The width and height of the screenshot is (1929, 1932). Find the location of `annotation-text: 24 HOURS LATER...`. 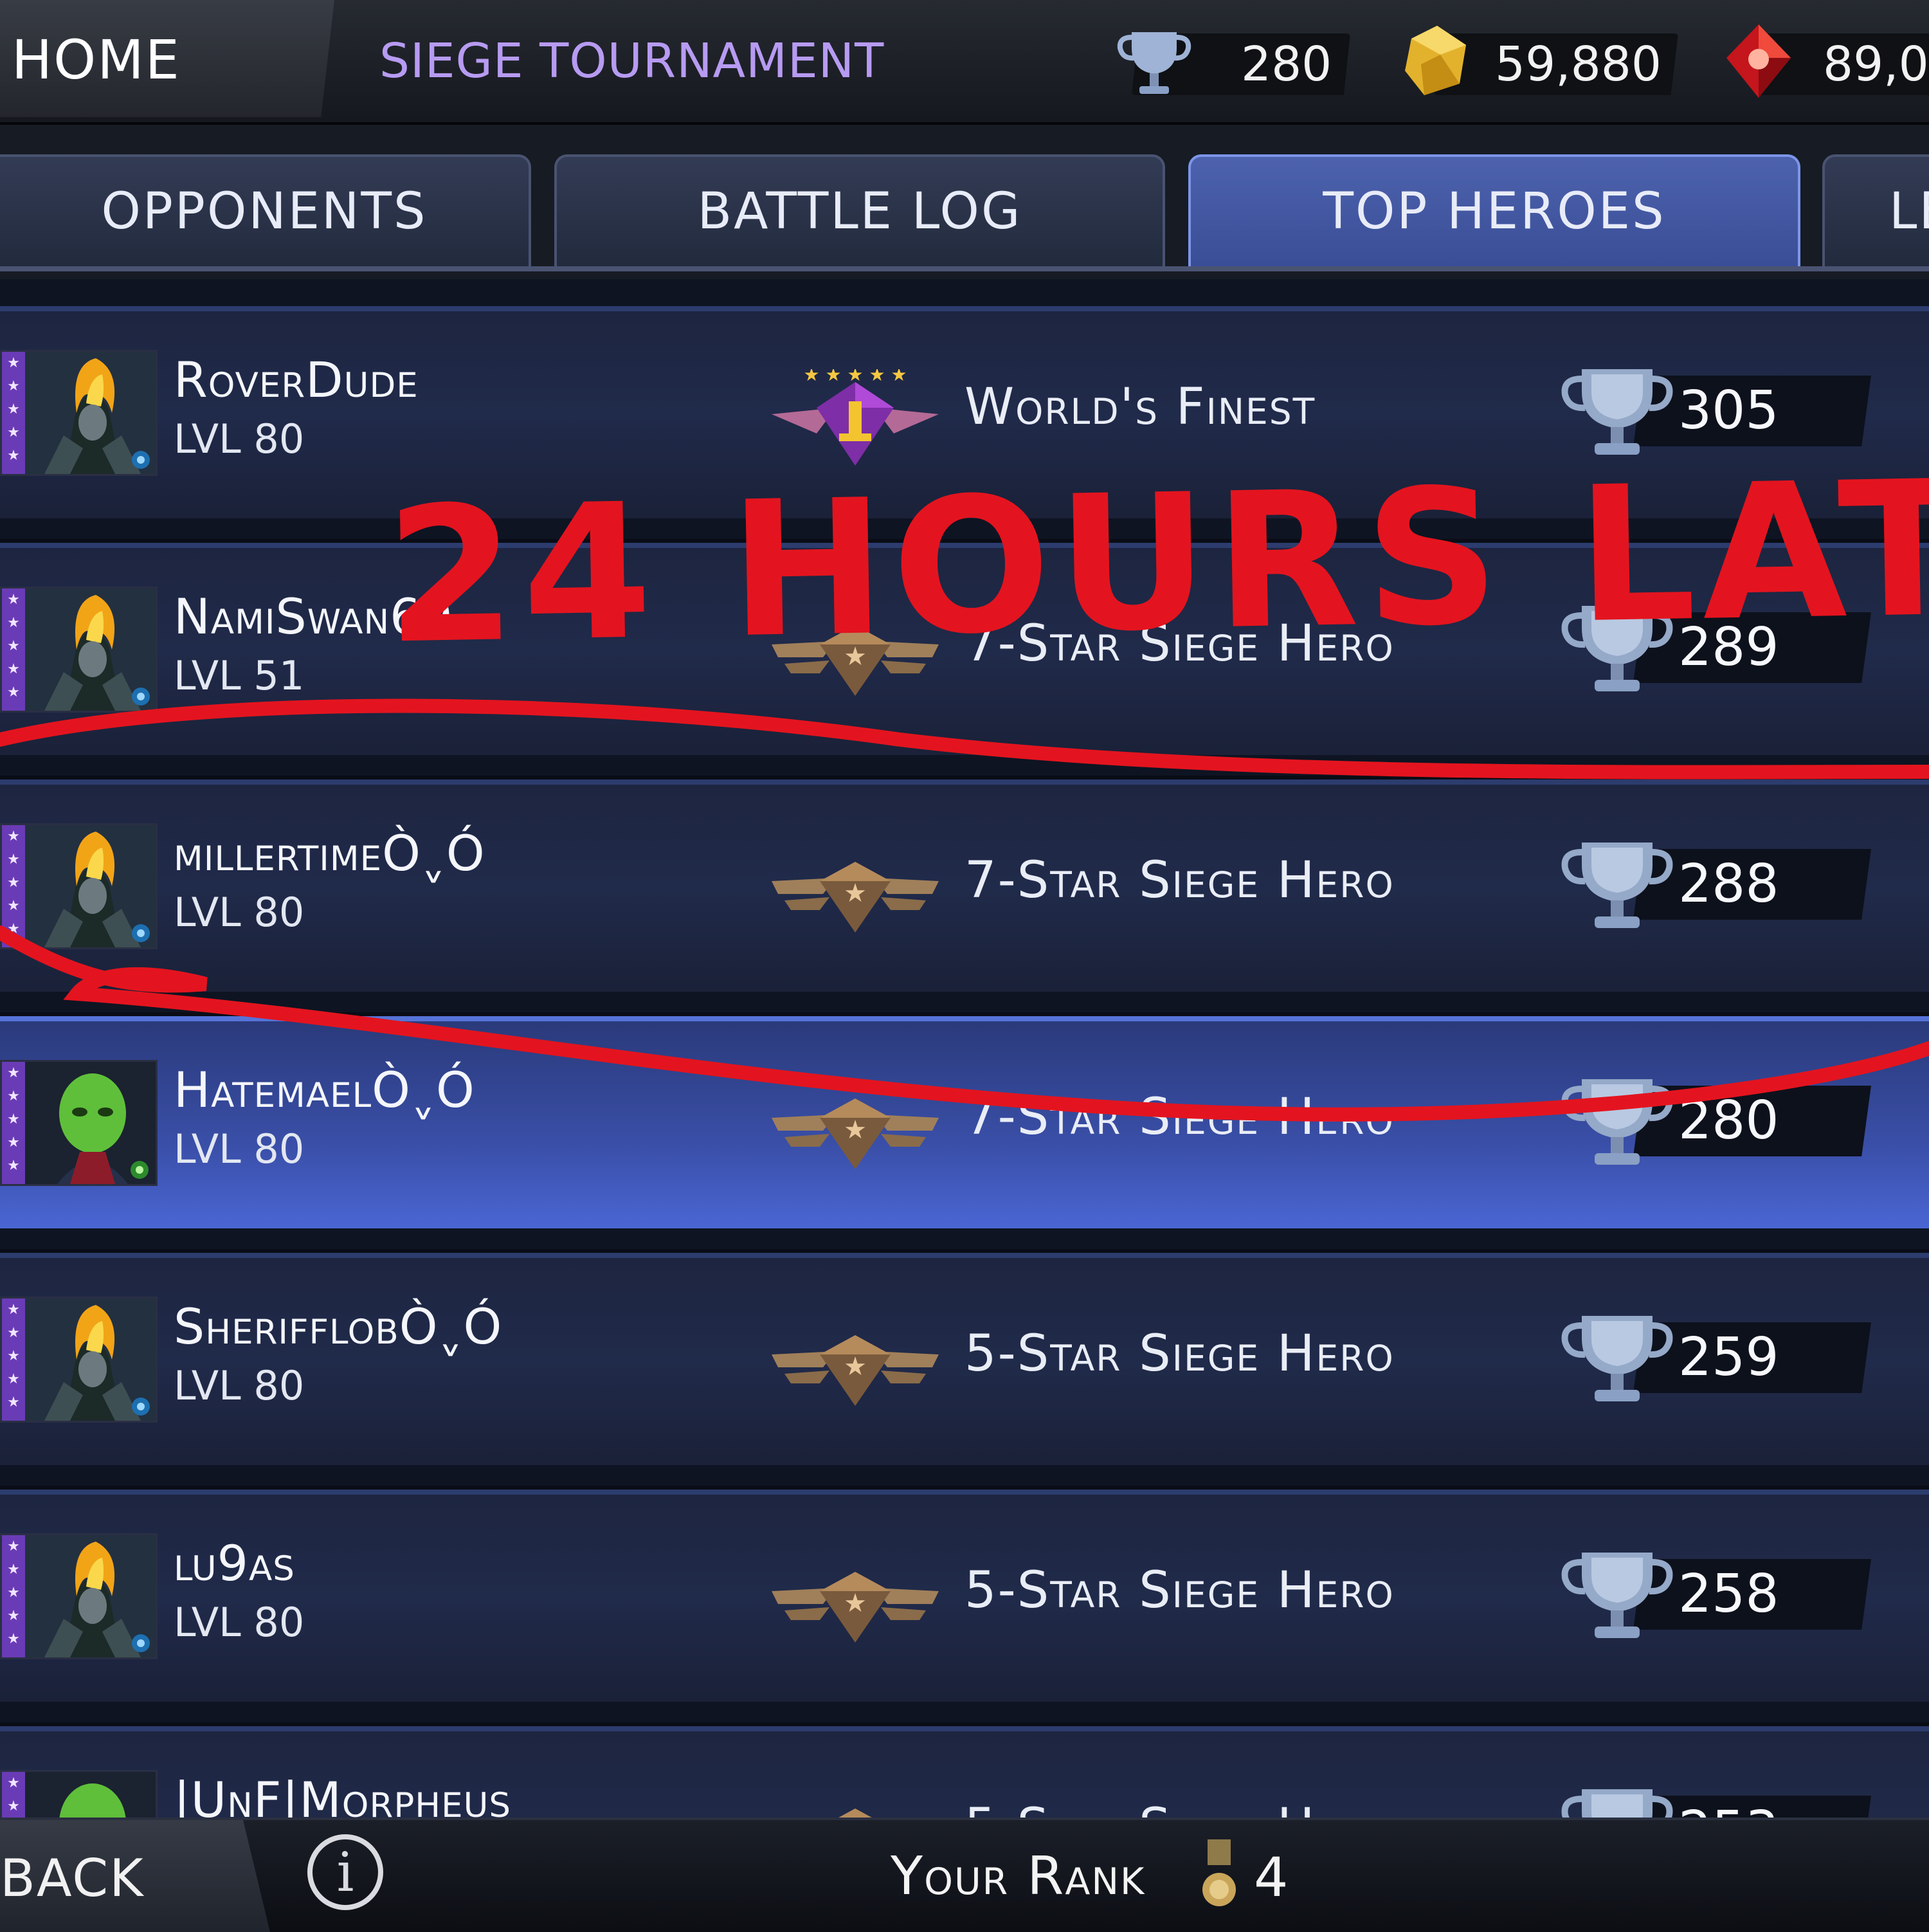

annotation-text: 24 HOURS LATER... is located at coordinates (1156, 559).